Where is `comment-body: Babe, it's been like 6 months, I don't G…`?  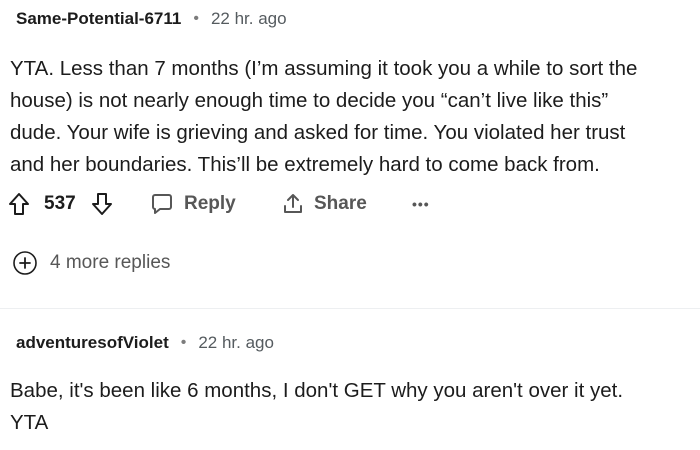
comment-body: Babe, it's been like 6 months, I don't G… is located at coordinates (354, 407).